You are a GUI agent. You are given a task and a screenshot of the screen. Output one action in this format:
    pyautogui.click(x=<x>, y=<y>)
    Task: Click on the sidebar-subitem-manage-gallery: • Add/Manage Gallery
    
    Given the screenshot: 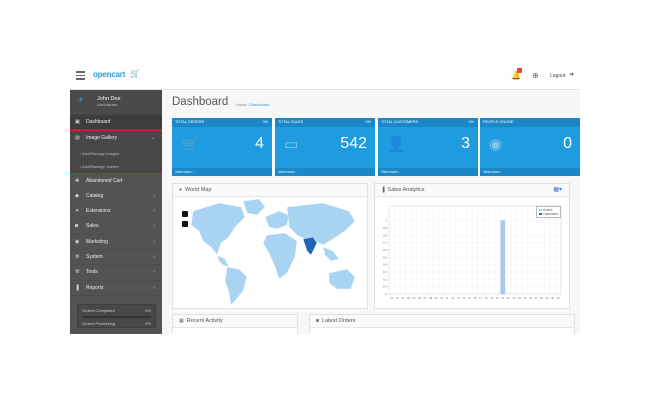 What is the action you would take?
    pyautogui.click(x=116, y=166)
    